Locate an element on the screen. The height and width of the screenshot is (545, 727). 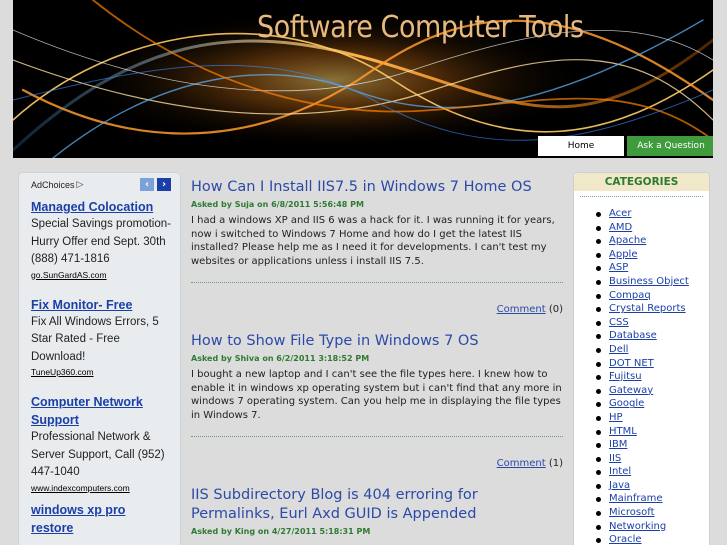
category-item: Gateway is located at coordinates (652, 391).